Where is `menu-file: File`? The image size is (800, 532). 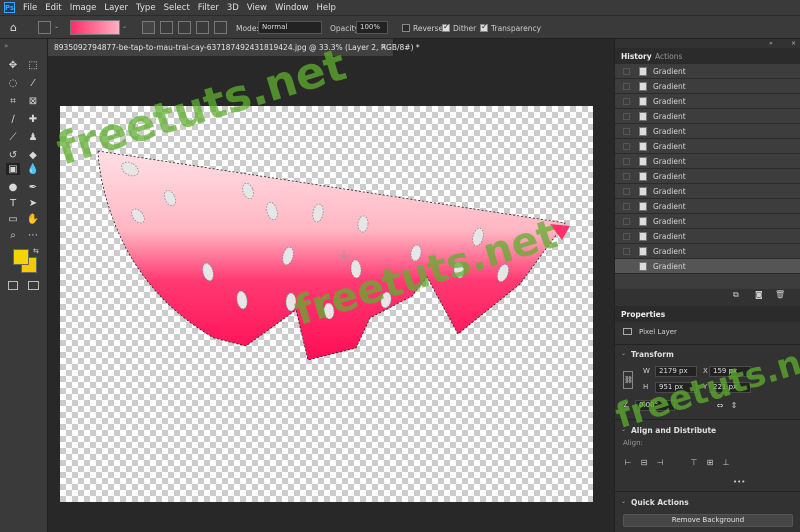 menu-file: File is located at coordinates (30, 8).